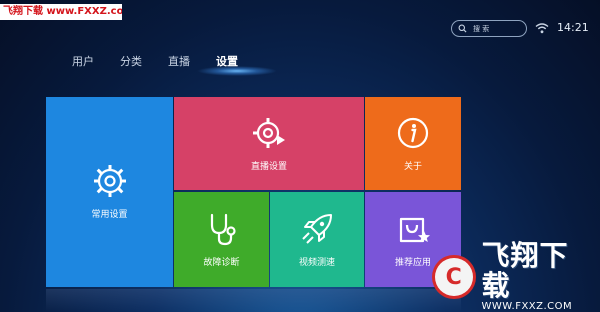 The image size is (600, 312). What do you see at coordinates (144, 62) in the screenshot?
I see `tab-categories: 分类` at bounding box center [144, 62].